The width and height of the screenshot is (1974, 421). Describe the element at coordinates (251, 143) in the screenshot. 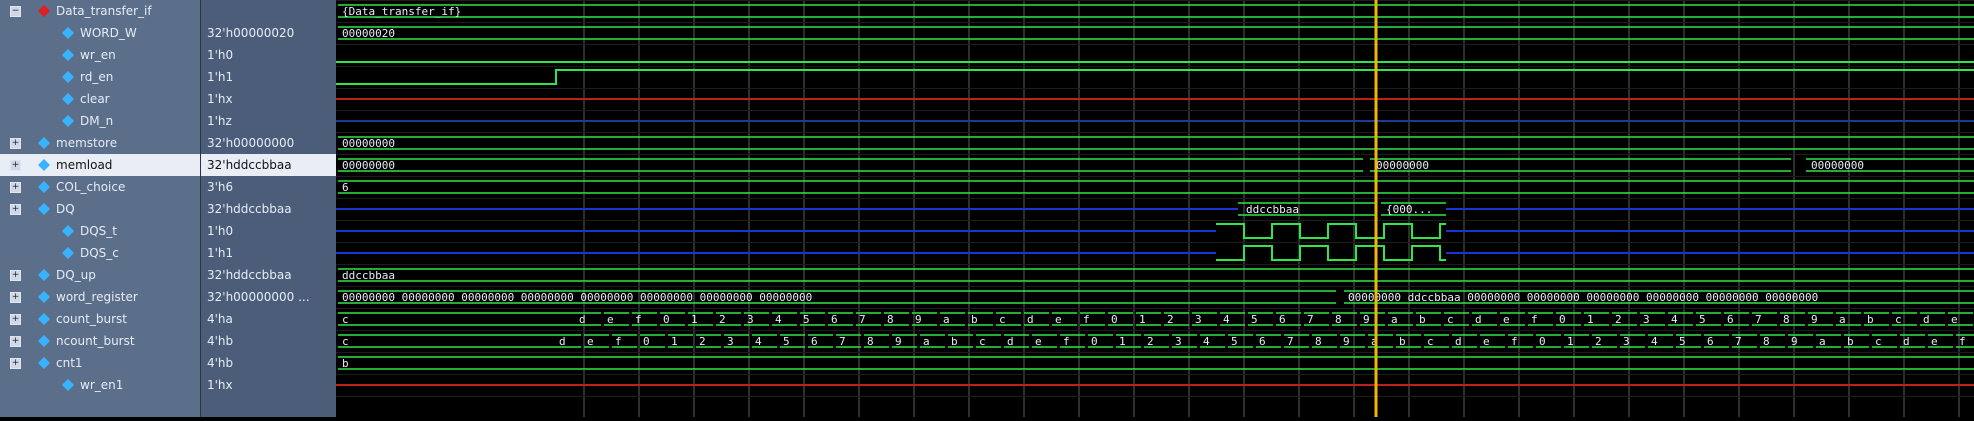

I see `signal-value: 32'h00000000` at that location.